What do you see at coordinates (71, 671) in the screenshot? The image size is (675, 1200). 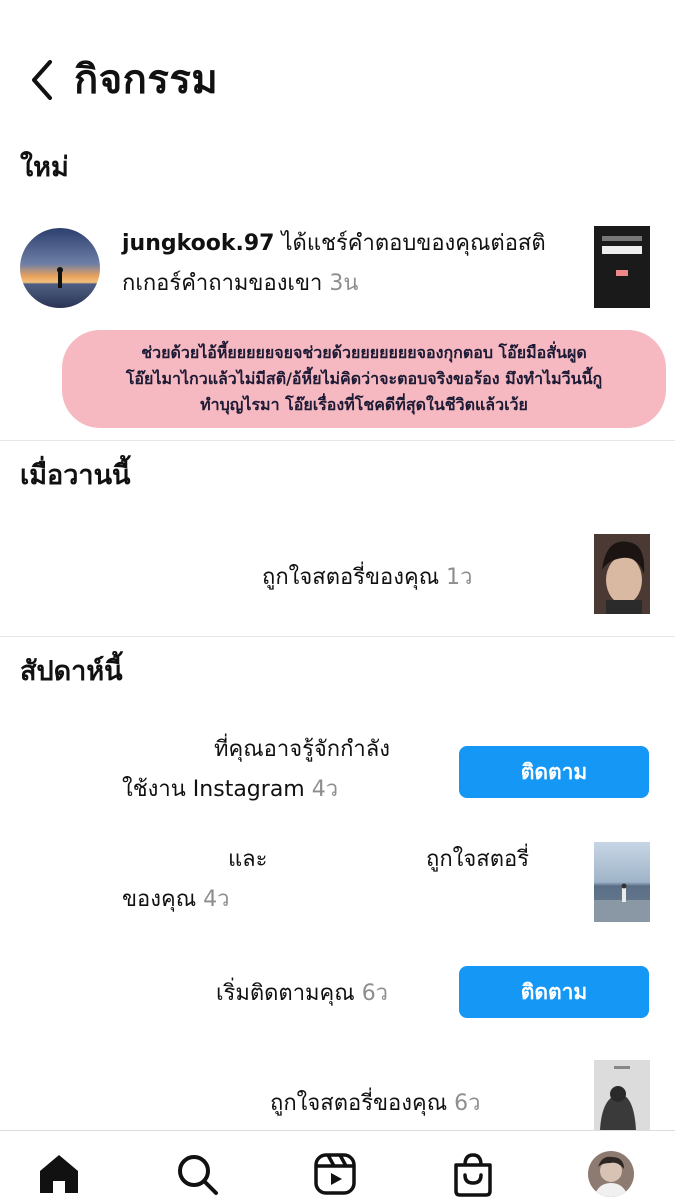 I see `section-title-this-week: สัปดาห์นี้` at bounding box center [71, 671].